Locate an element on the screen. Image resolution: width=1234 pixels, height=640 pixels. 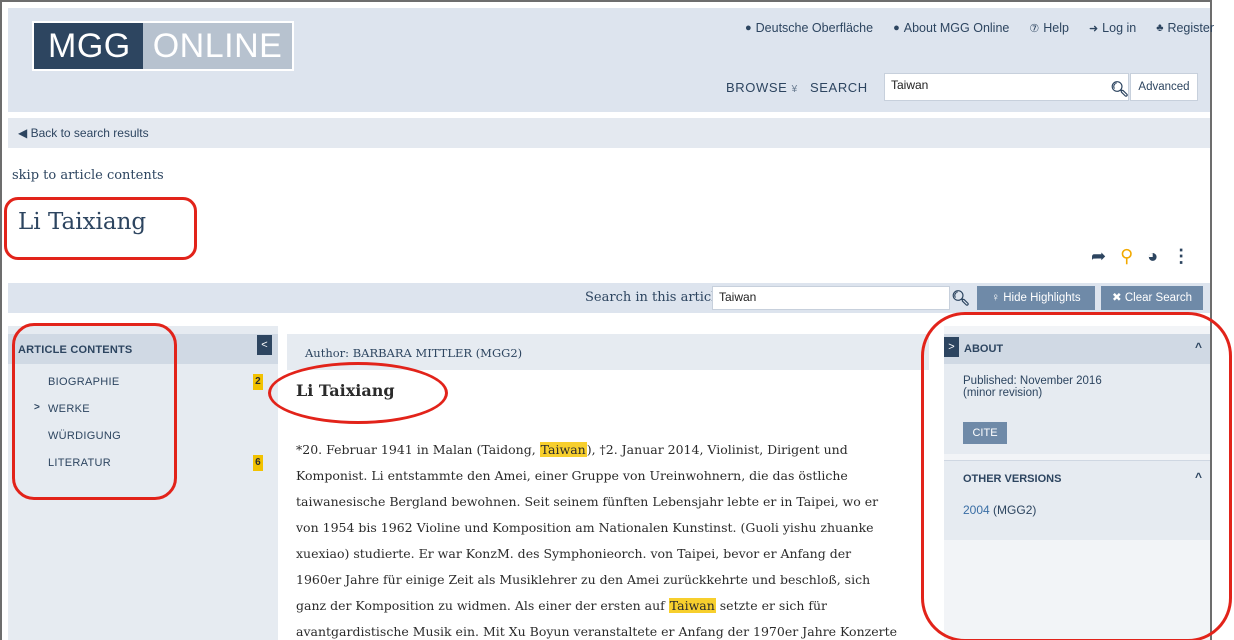
link-login: ➜ Log in is located at coordinates (1112, 28).